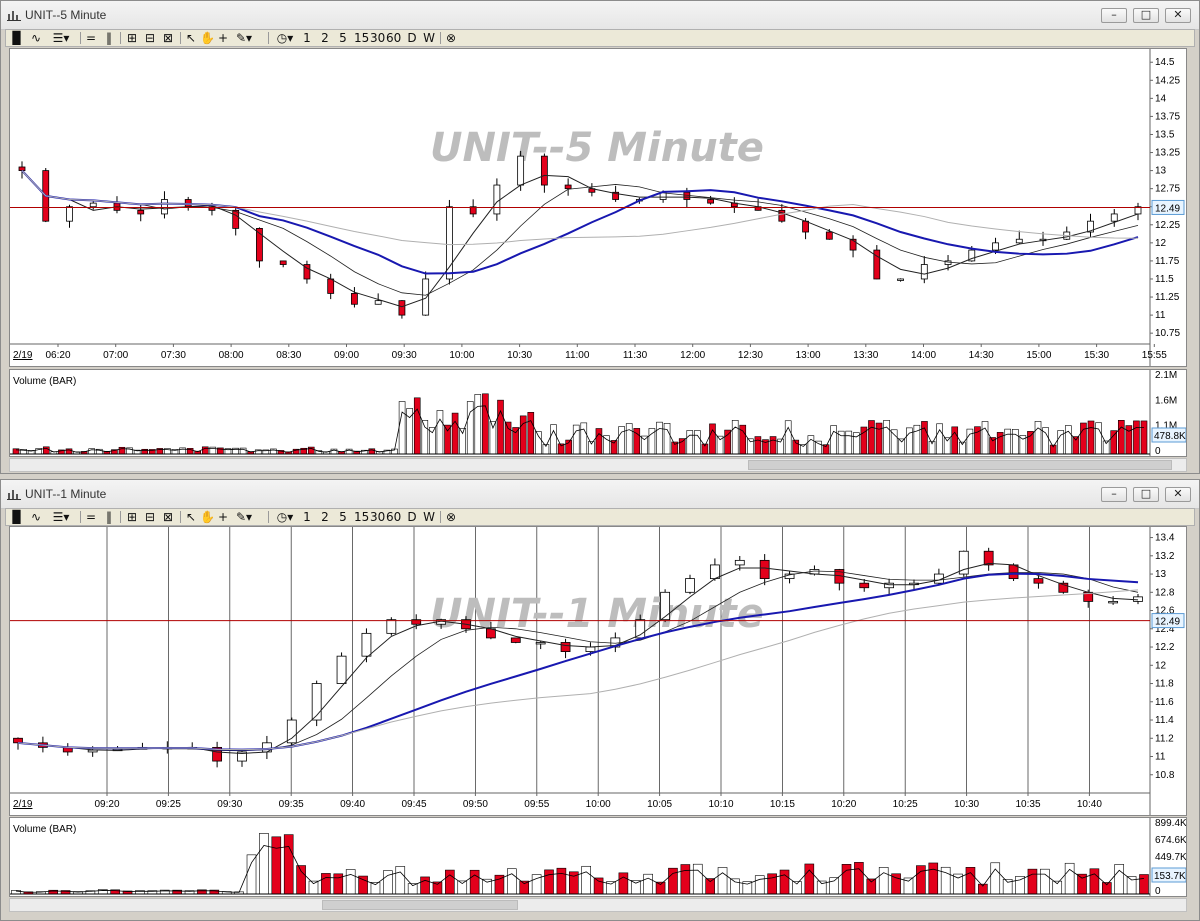 This screenshot has height=921, width=1200. What do you see at coordinates (519, 355) in the screenshot?
I see `time-tick-label: 10:30` at bounding box center [519, 355].